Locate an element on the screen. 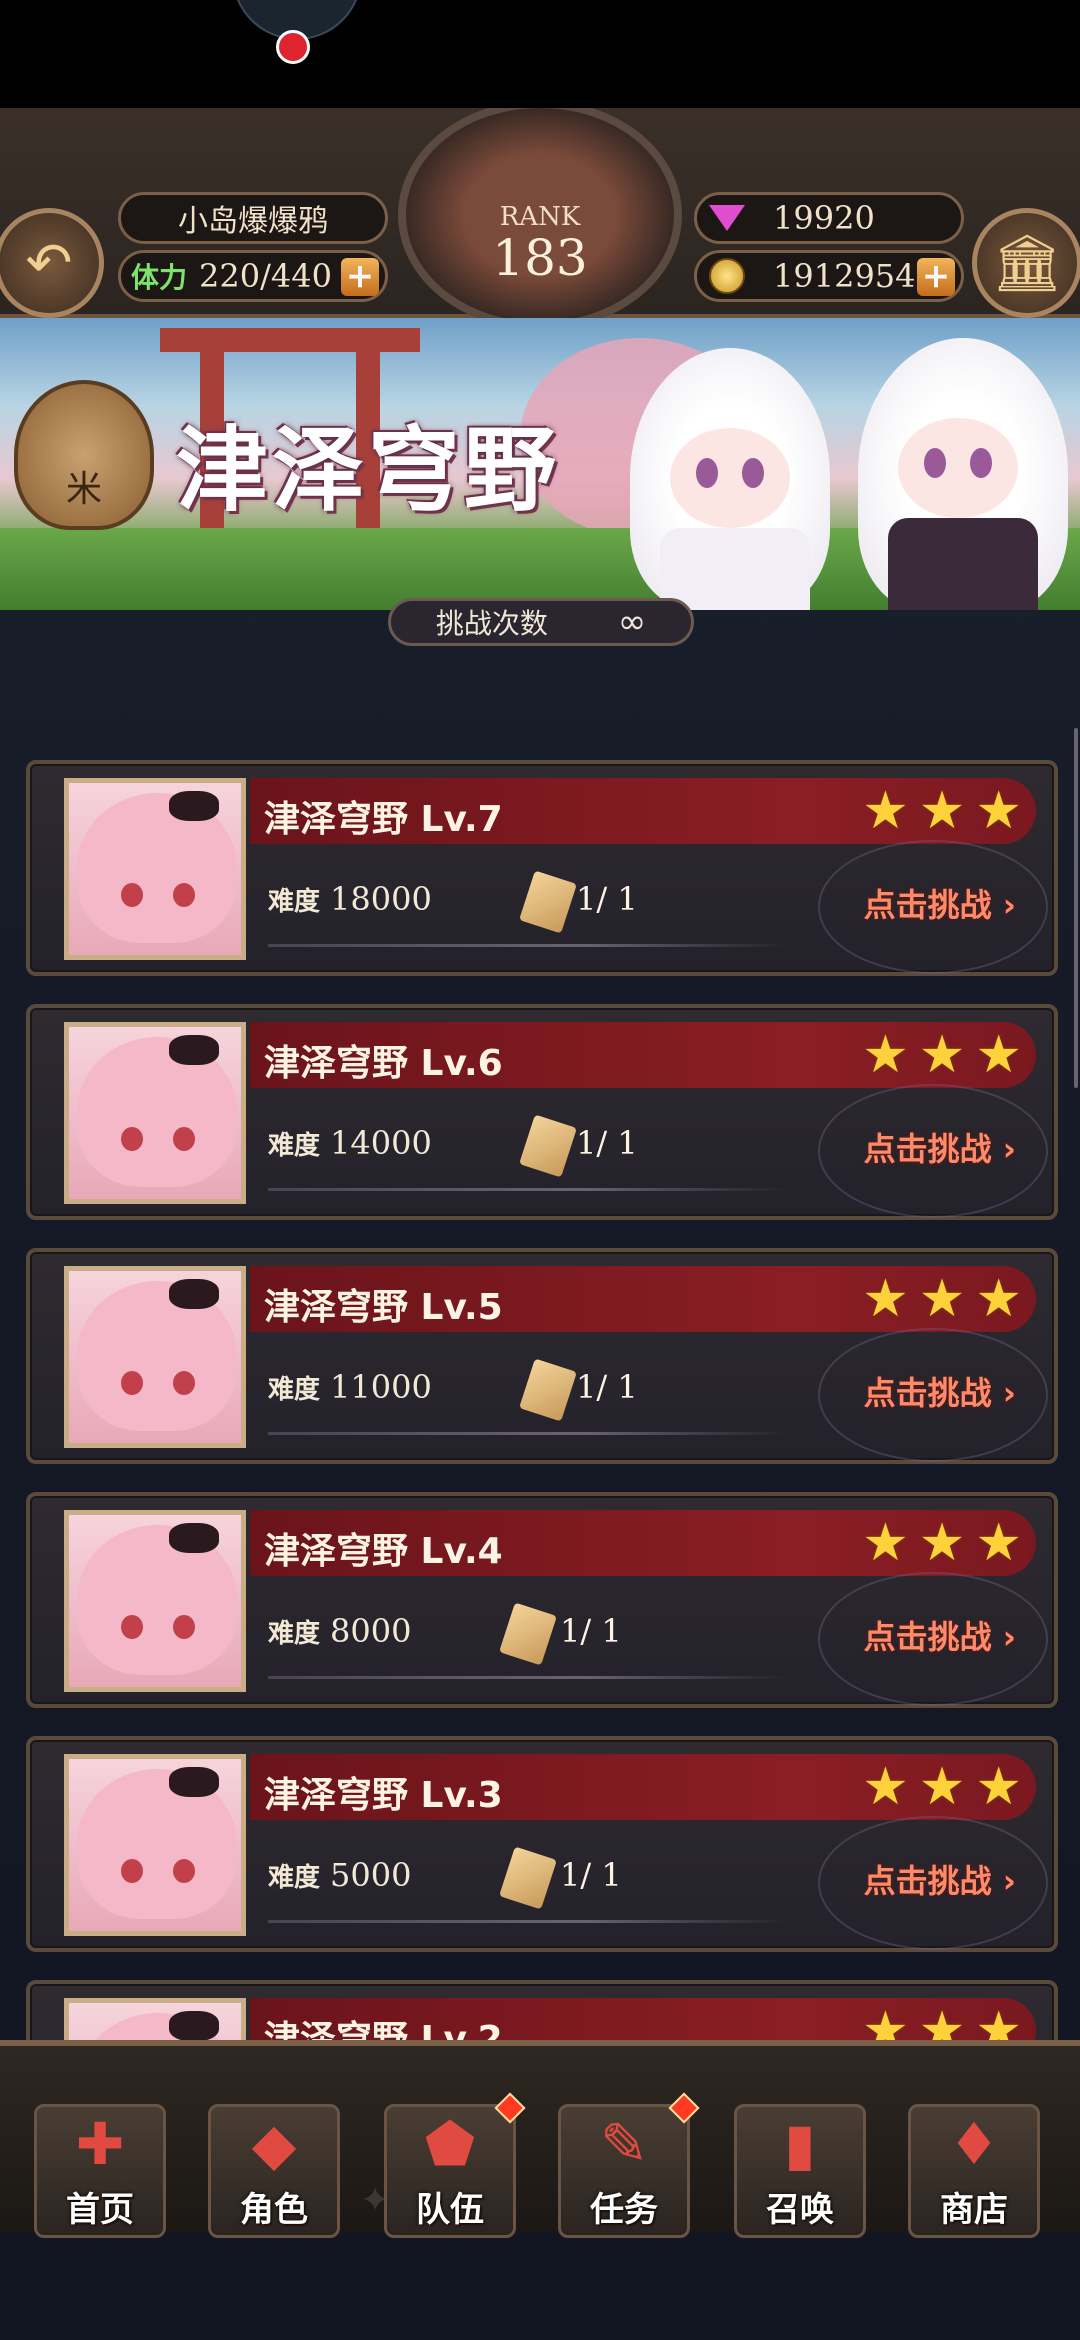  challenge-count-label: 挑战次数 is located at coordinates (491, 623).